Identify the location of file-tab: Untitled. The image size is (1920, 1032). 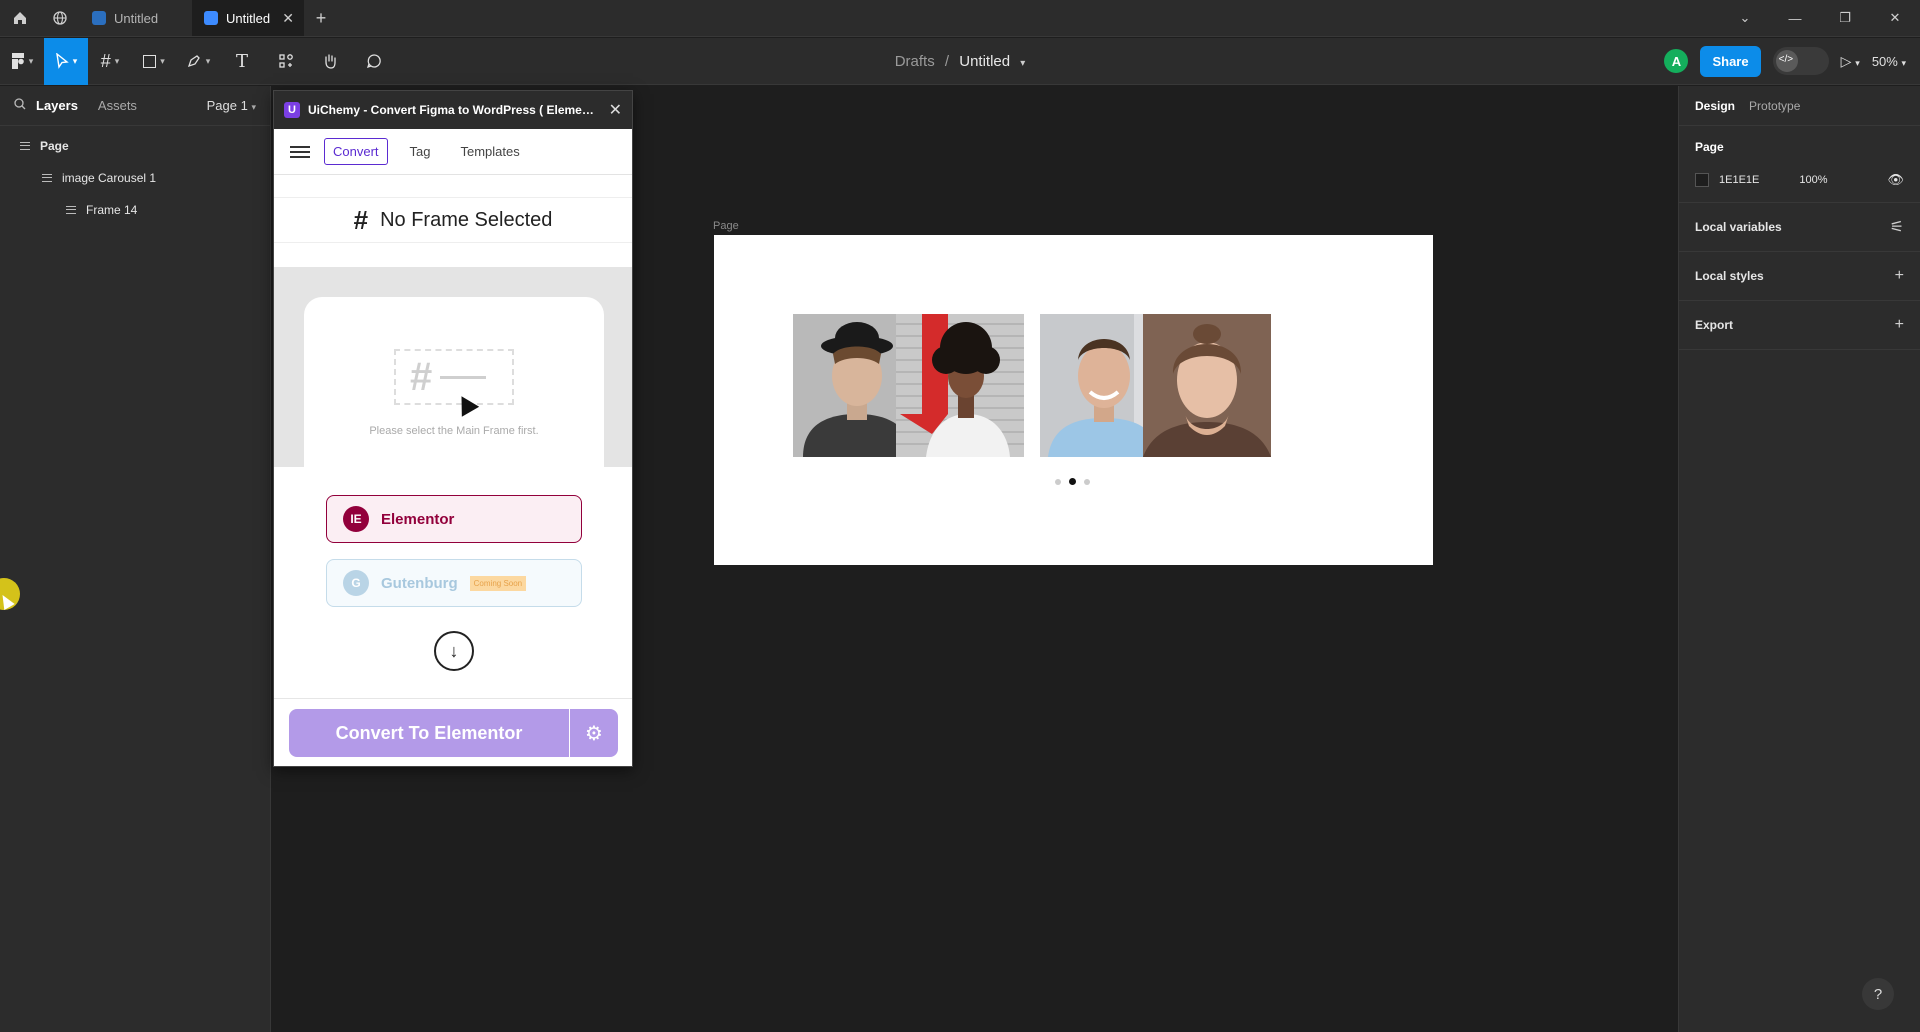
(136, 18).